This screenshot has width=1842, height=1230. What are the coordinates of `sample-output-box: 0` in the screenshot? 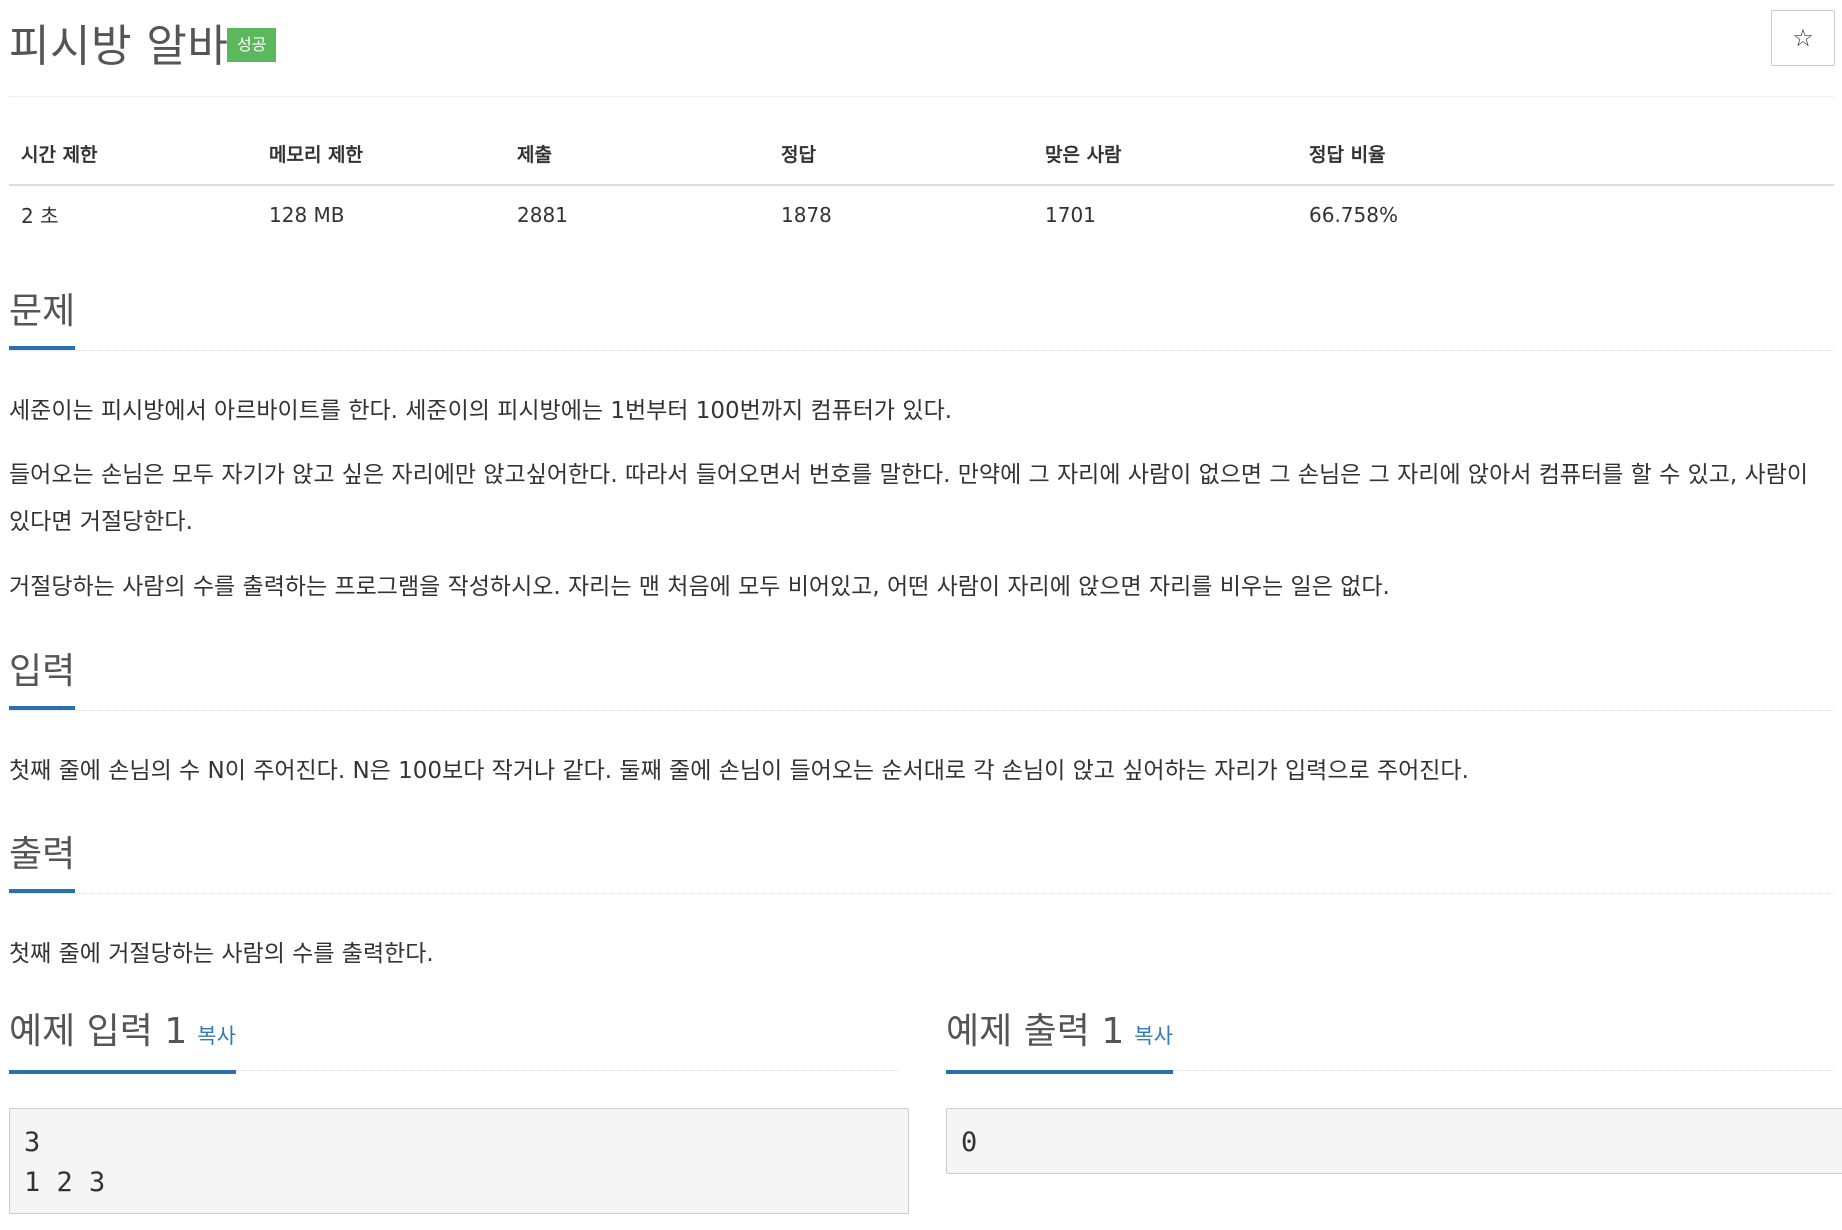 It's located at (1394, 1141).